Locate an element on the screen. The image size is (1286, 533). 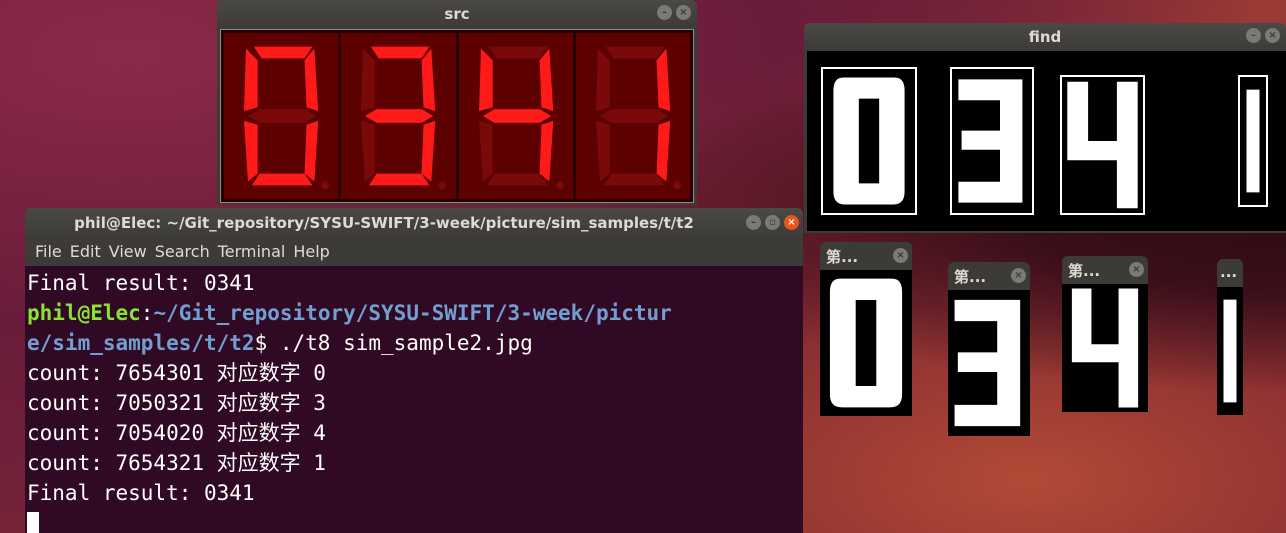
menu-edit: Edit is located at coordinates (85, 252).